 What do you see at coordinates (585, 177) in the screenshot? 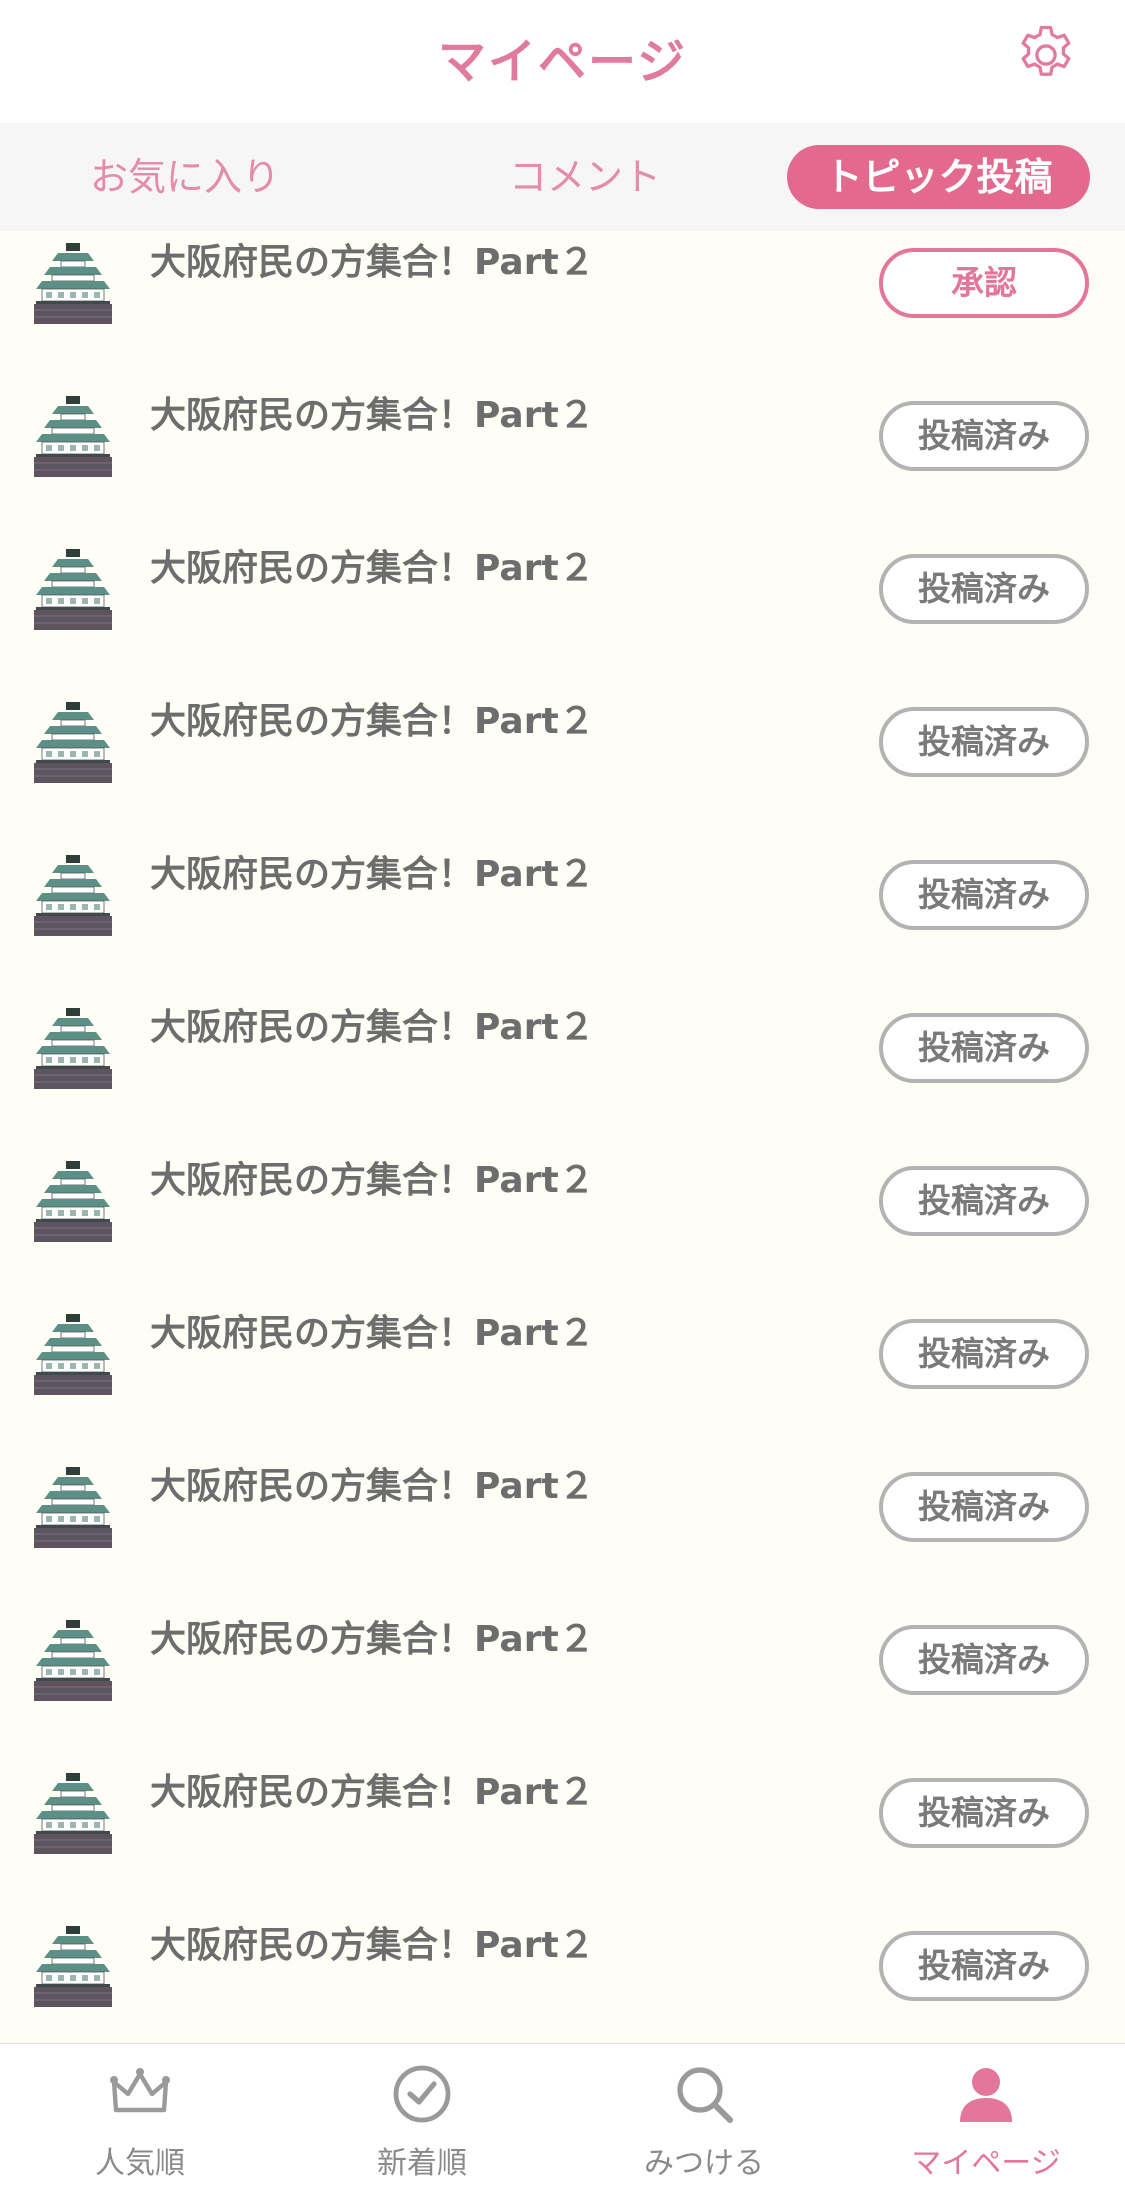
I see `tab-comments: コメント` at bounding box center [585, 177].